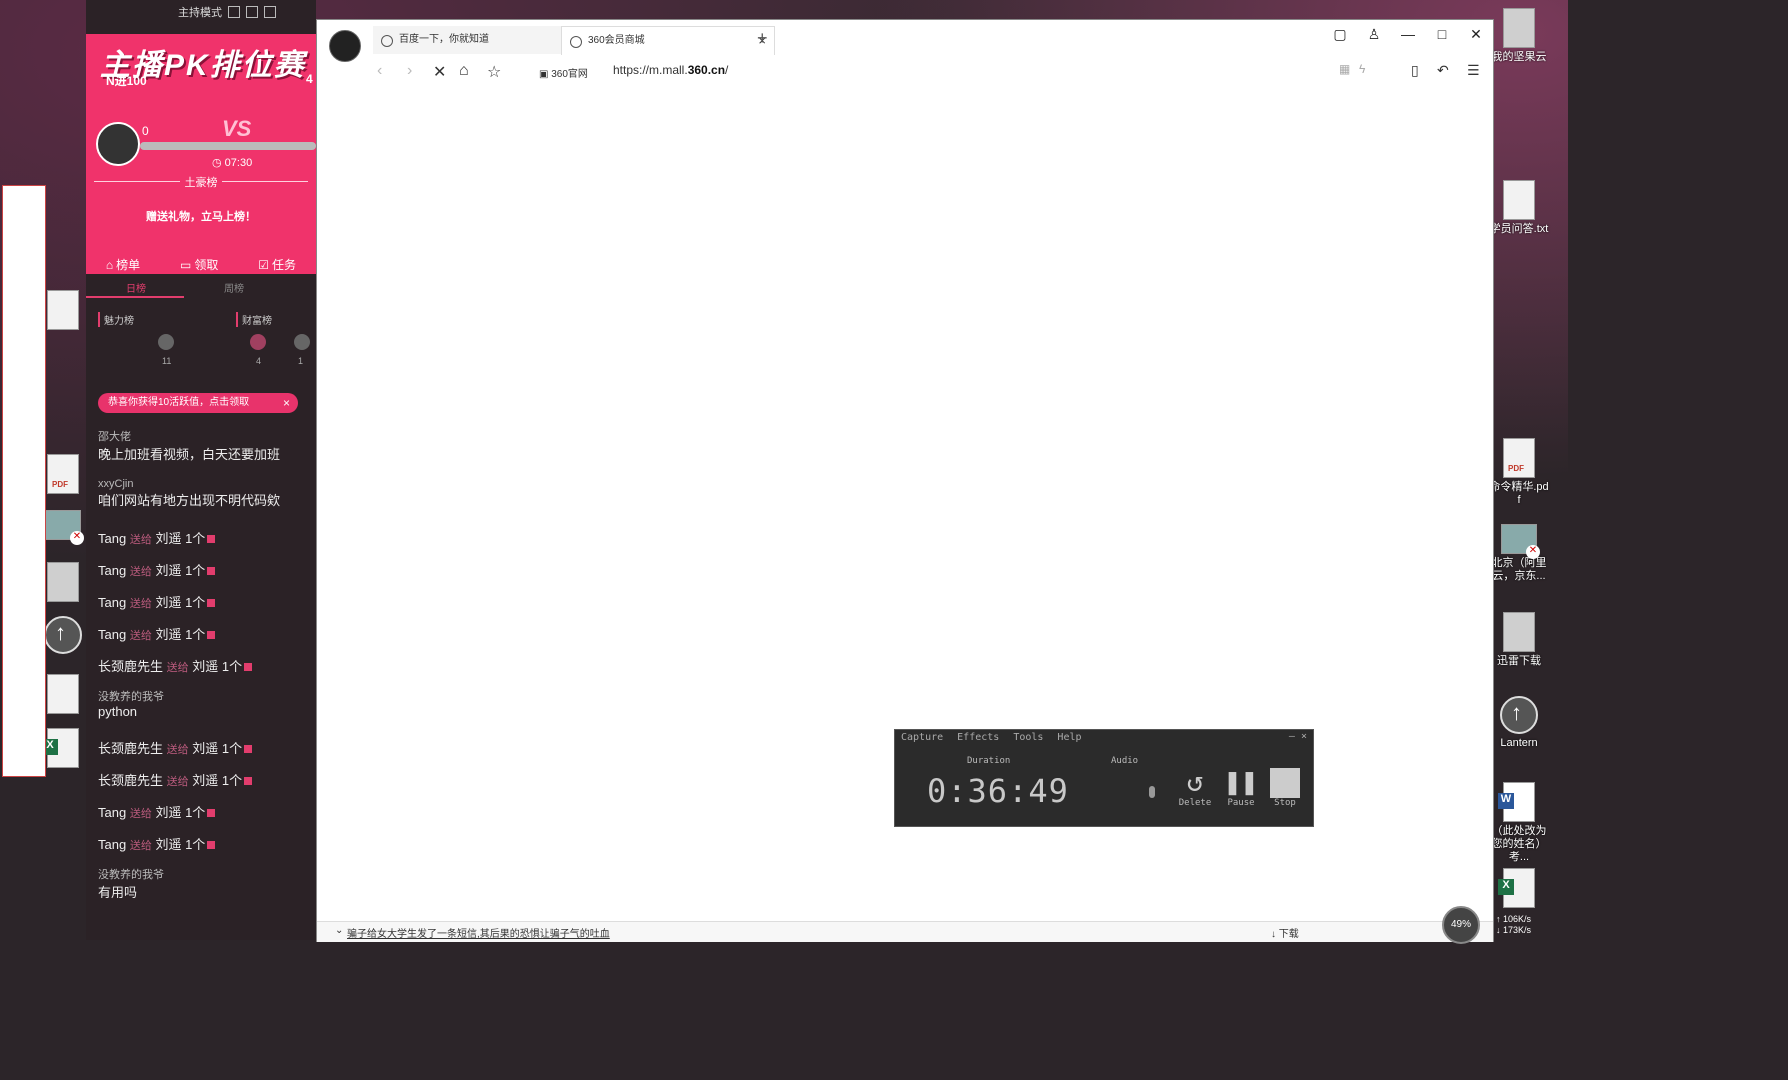  What do you see at coordinates (277, 264) in the screenshot?
I see `tab-tasks: ☑ 任务` at bounding box center [277, 264].